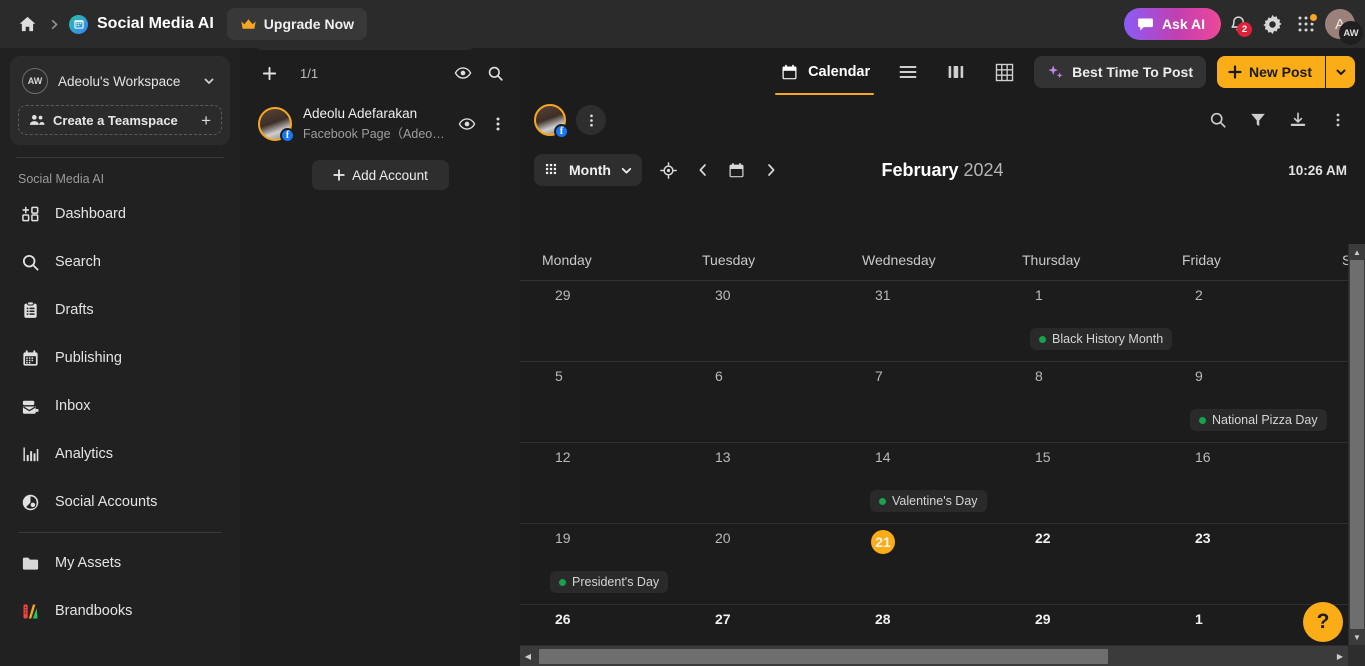 The height and width of the screenshot is (666, 1365). Describe the element at coordinates (622, 483) in the screenshot. I see `calendar-day-cell: 12` at that location.